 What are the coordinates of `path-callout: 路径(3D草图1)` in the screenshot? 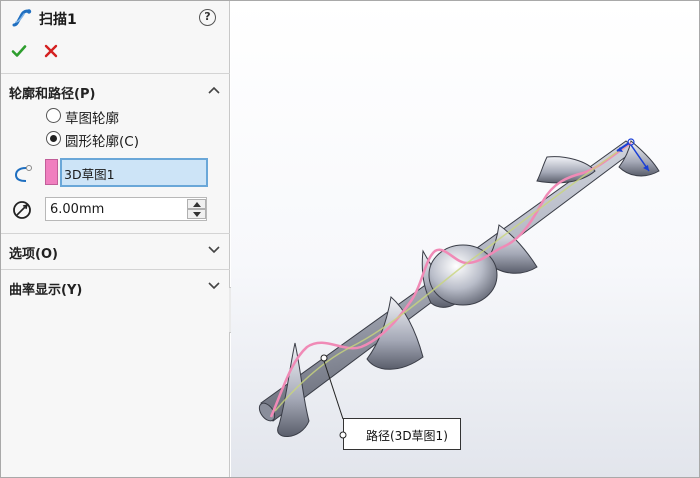 It's located at (400, 434).